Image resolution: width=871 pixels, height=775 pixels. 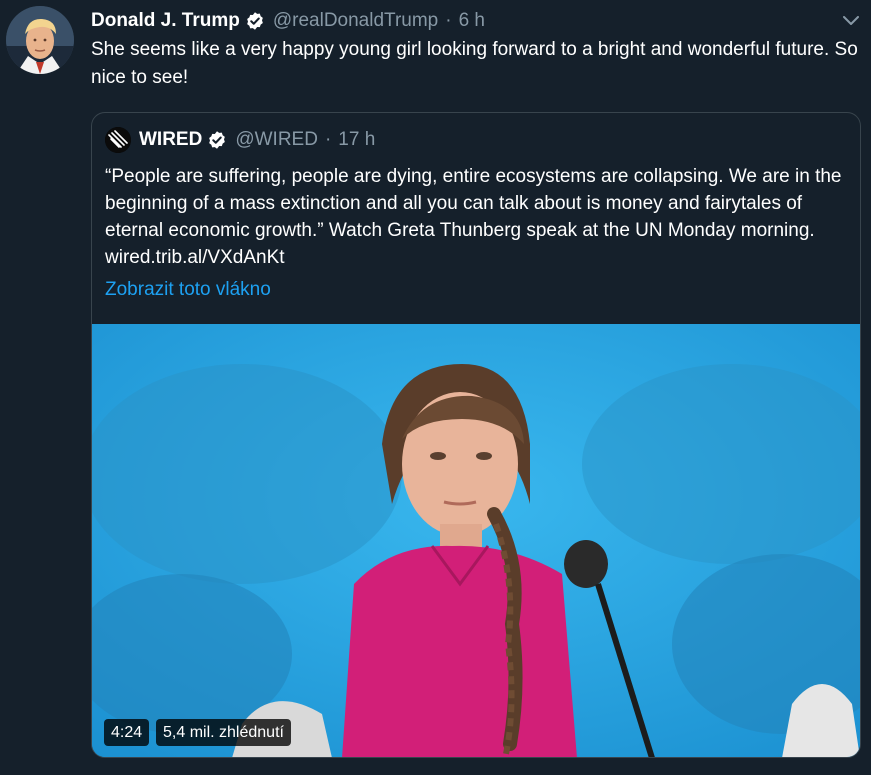 I want to click on quoted-tweet-time: 17 h, so click(x=356, y=140).